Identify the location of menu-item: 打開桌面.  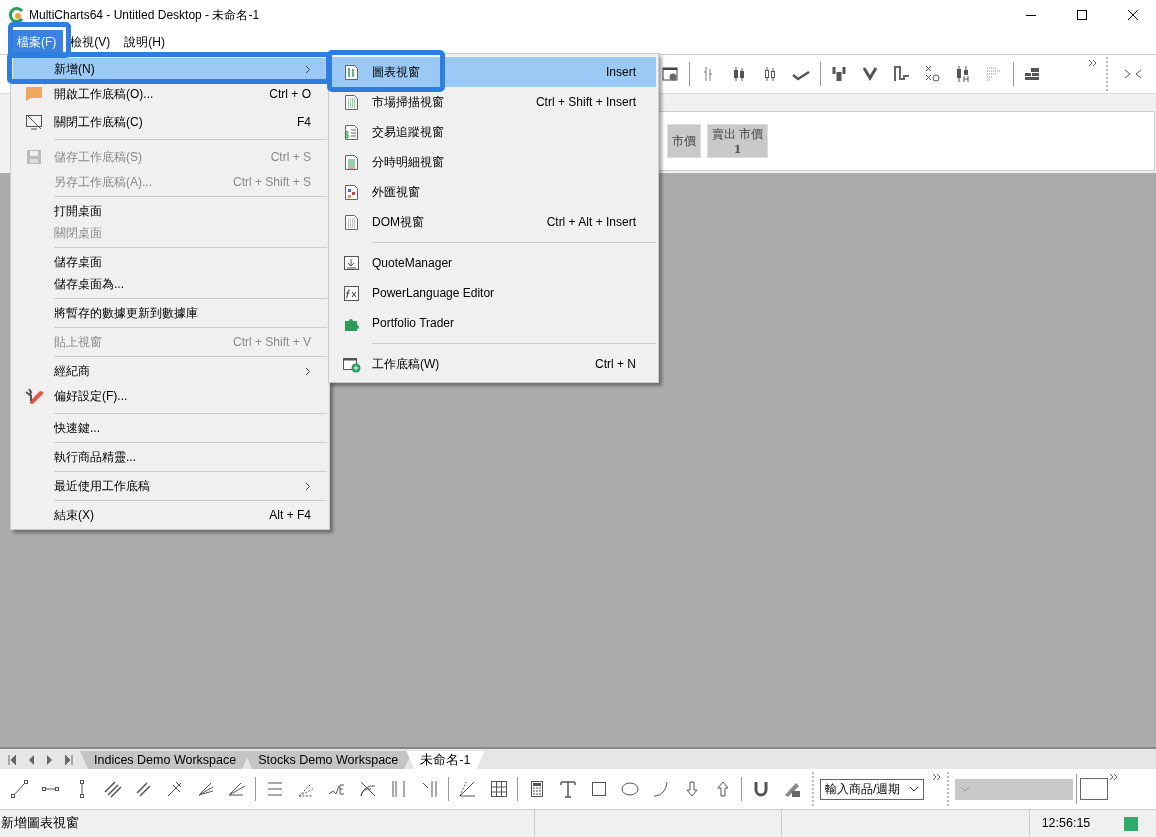
(170, 211).